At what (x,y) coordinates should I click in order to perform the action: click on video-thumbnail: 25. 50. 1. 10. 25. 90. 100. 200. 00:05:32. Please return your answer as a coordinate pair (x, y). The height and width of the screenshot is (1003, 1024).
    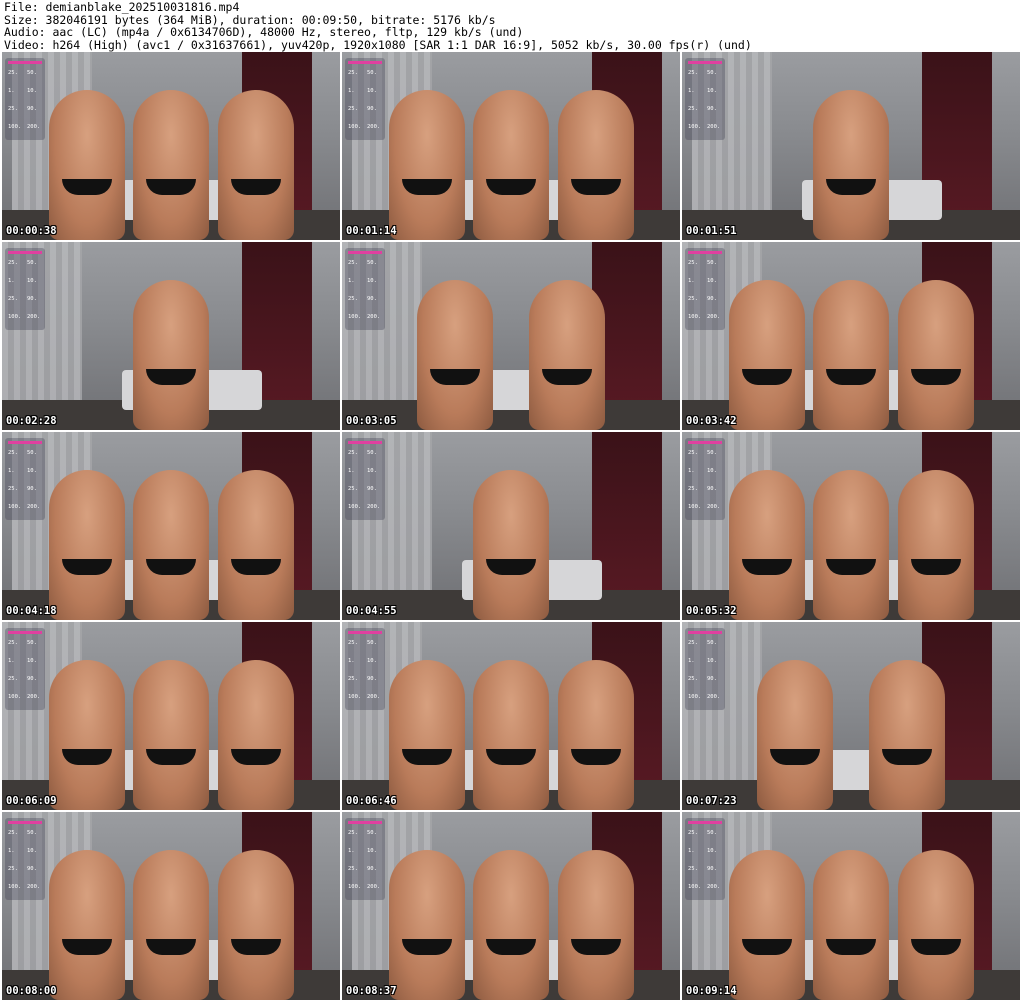
    Looking at the image, I should click on (851, 526).